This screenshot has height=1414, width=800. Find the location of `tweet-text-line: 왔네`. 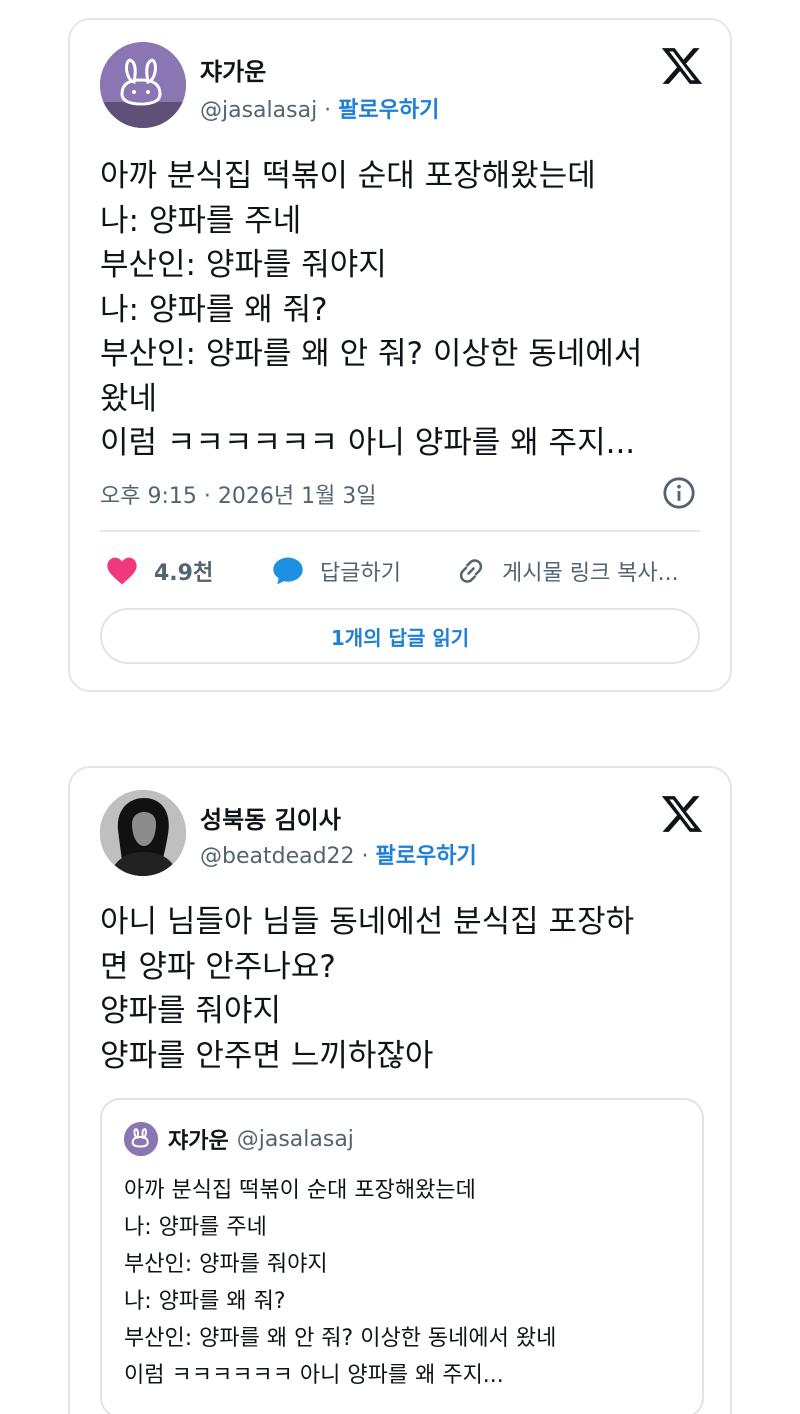

tweet-text-line: 왔네 is located at coordinates (129, 398).